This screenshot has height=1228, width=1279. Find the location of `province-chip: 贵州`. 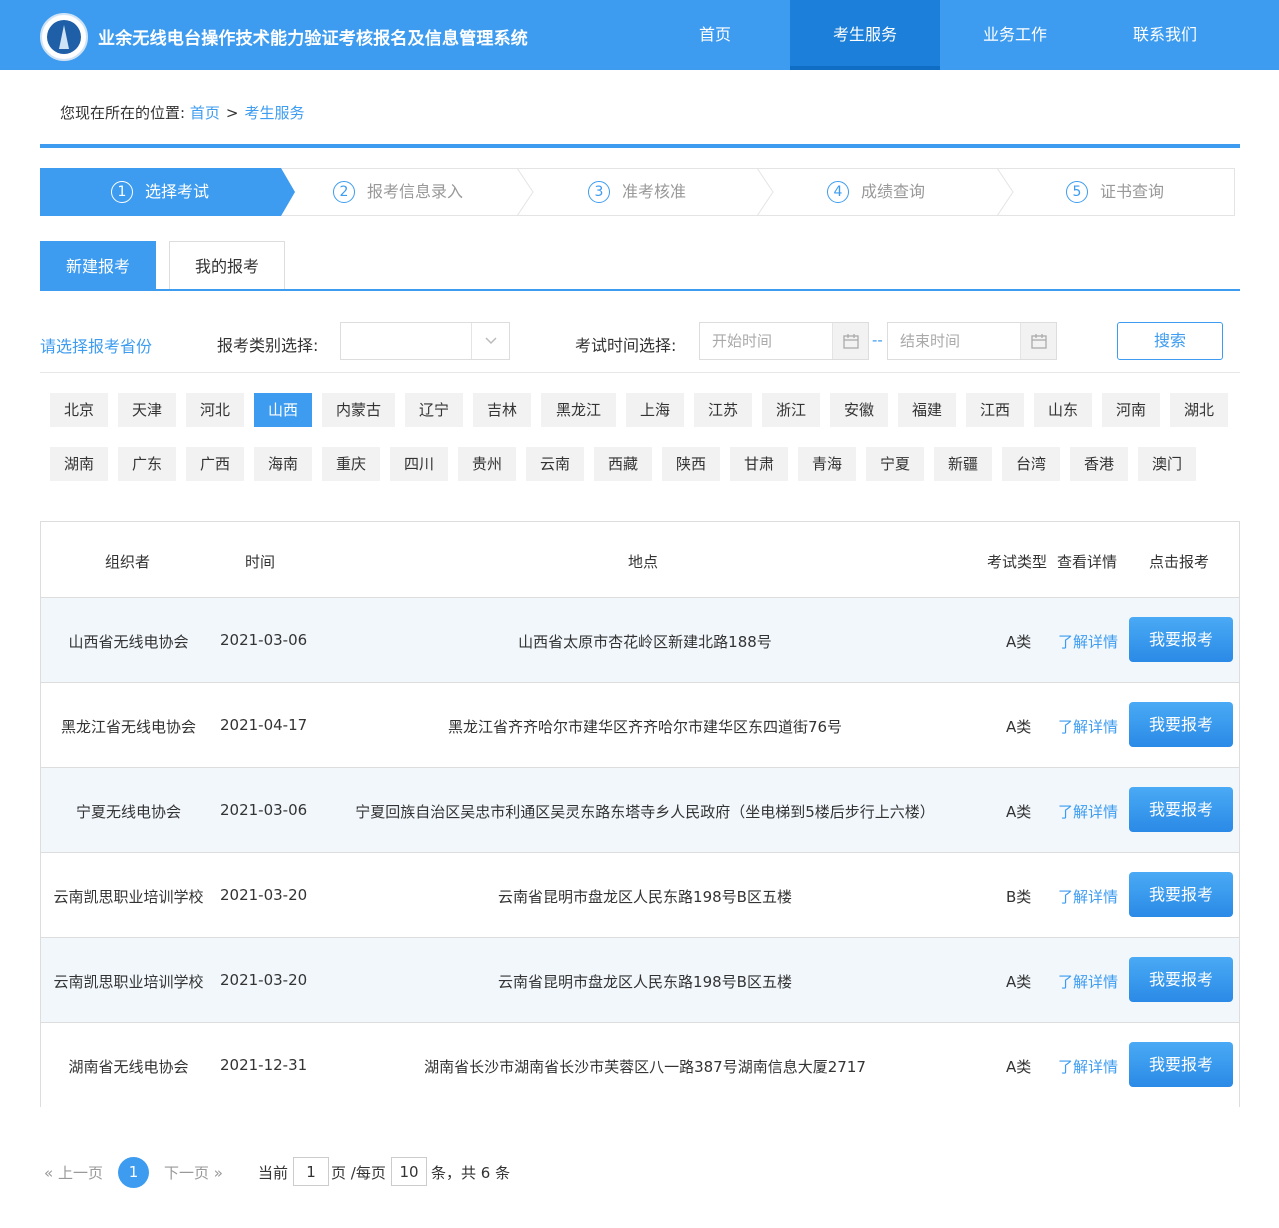

province-chip: 贵州 is located at coordinates (487, 464).